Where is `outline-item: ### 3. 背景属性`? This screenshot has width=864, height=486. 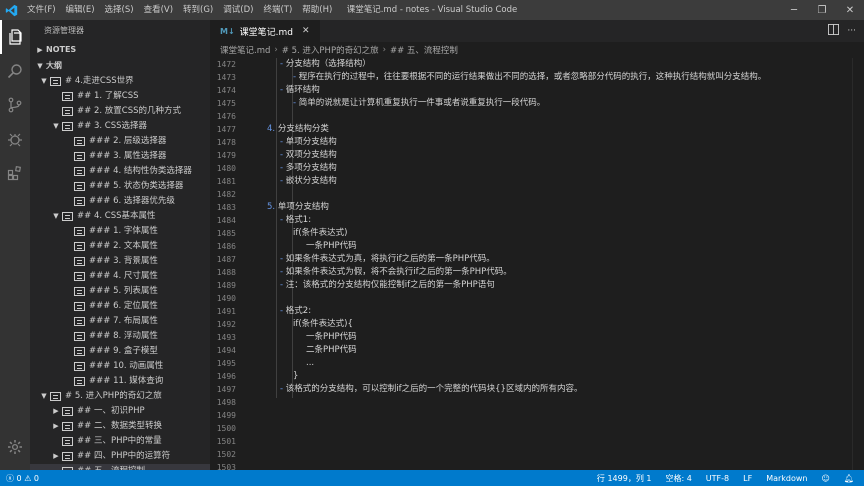 outline-item: ### 3. 背景属性 is located at coordinates (120, 261).